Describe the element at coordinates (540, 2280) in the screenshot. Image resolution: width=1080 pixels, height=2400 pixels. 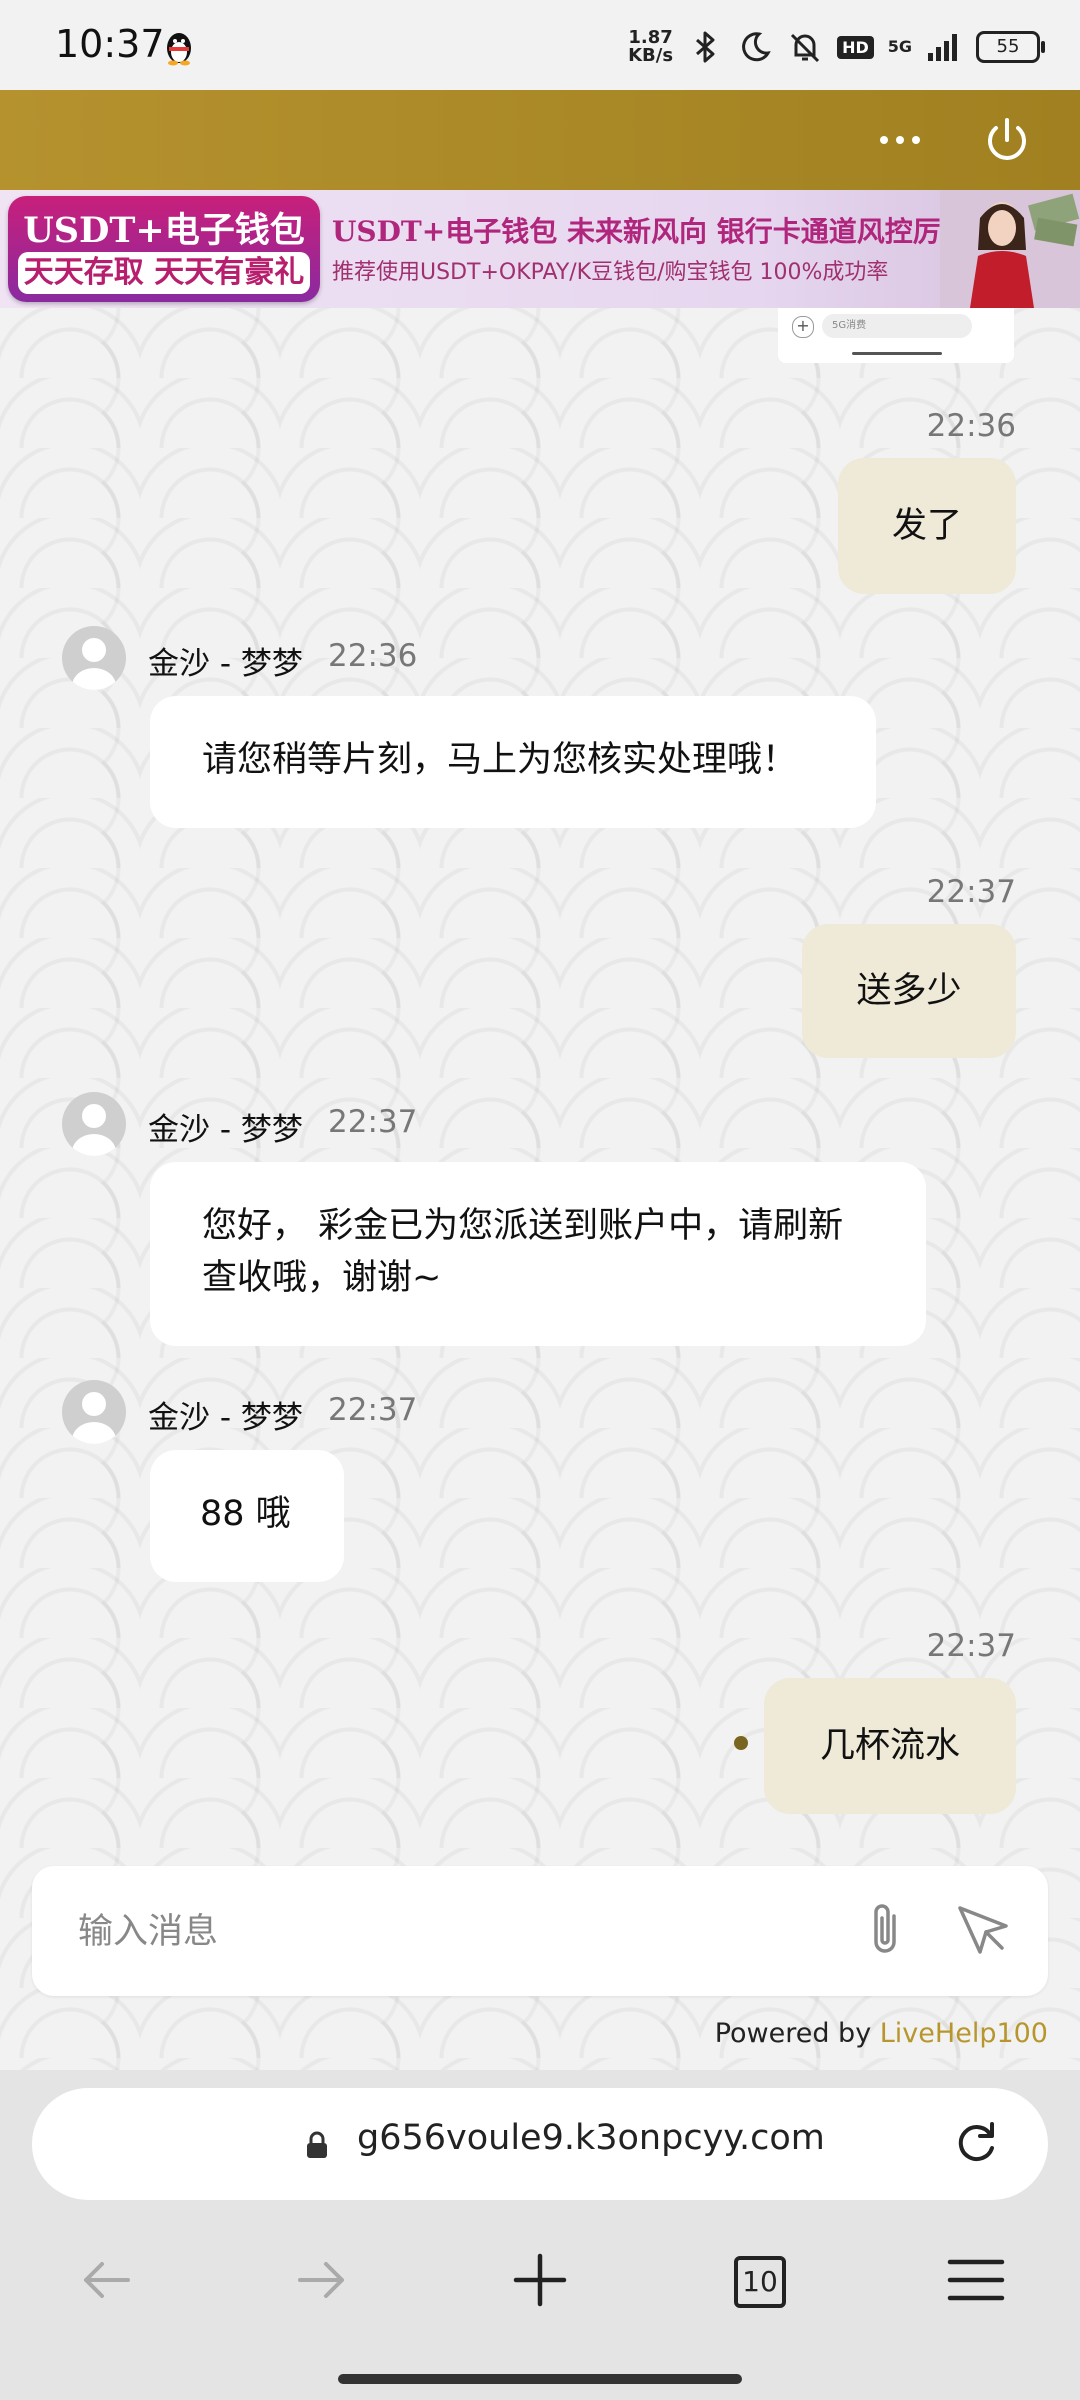
I see `new-tab-plus-icon` at that location.